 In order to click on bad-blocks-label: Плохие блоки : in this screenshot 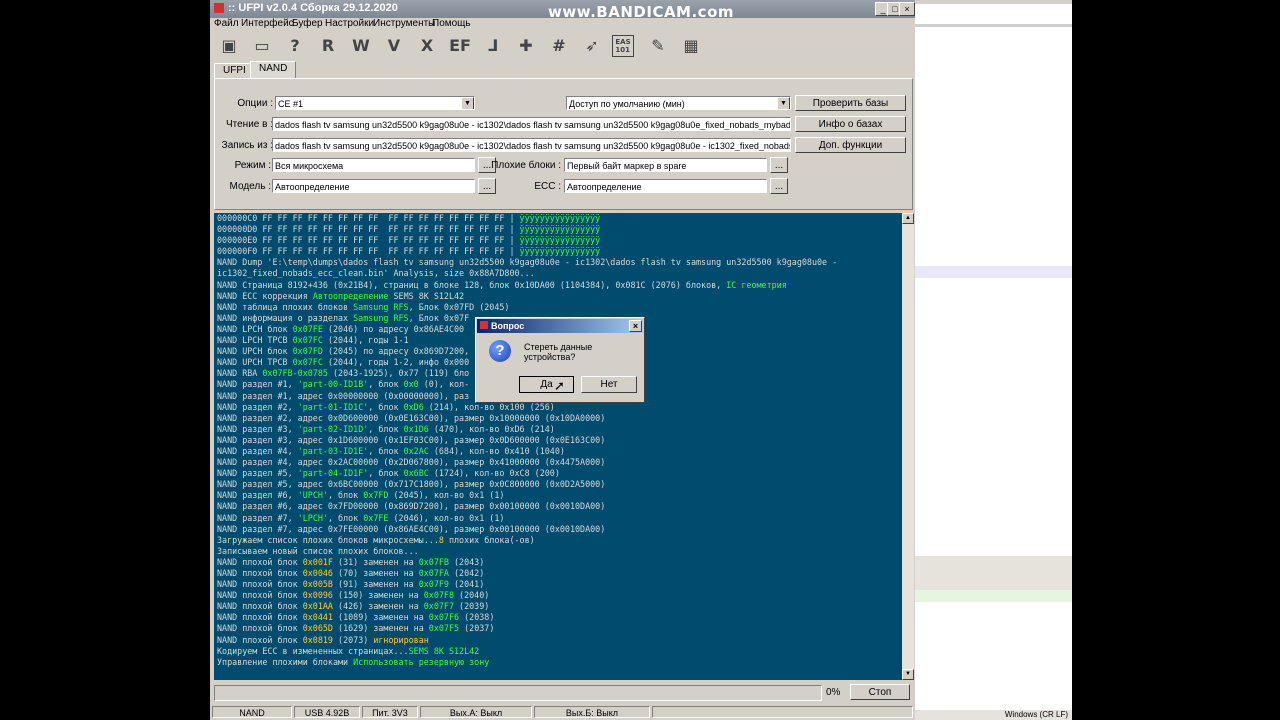, I will do `click(526, 165)`.